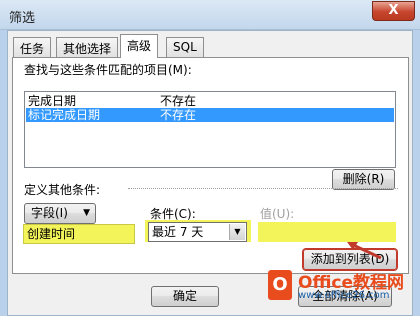 The height and width of the screenshot is (316, 420). What do you see at coordinates (210, 115) in the screenshot?
I see `criteria-row: 标记完成日期 不存在` at bounding box center [210, 115].